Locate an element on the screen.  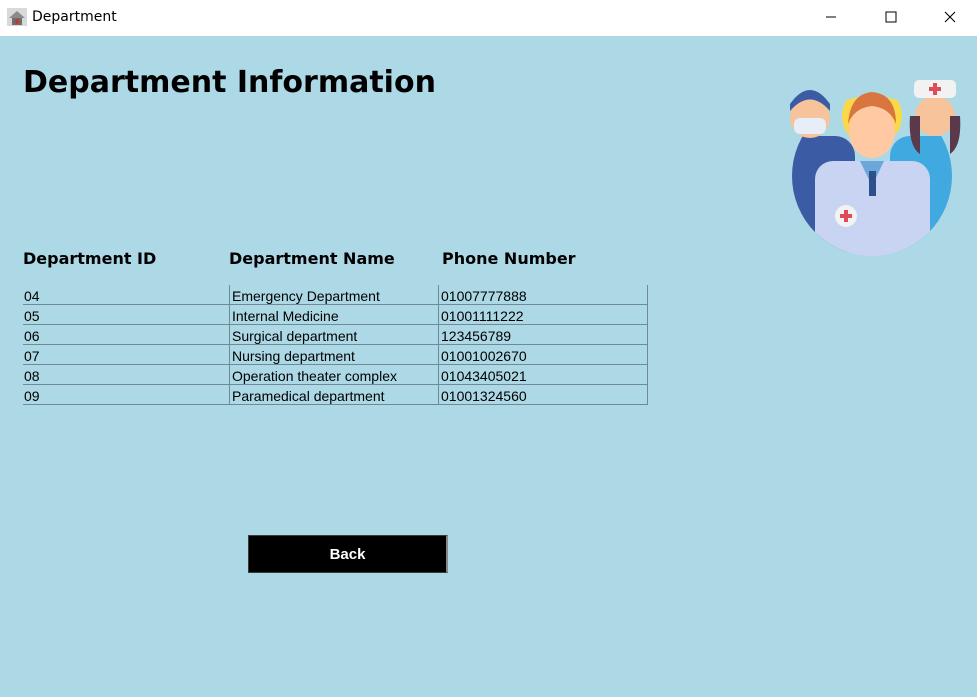
cell-department-id: 04 is located at coordinates (126, 294).